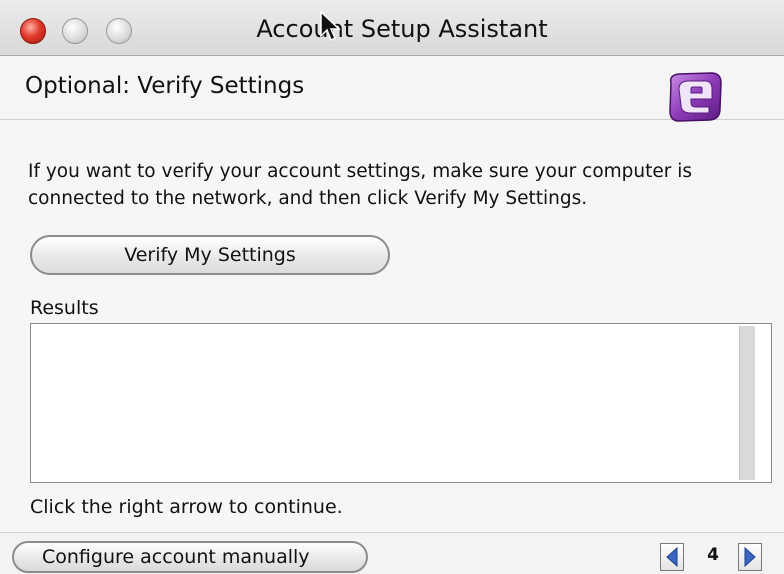  What do you see at coordinates (713, 555) in the screenshot?
I see `page-number: 4` at bounding box center [713, 555].